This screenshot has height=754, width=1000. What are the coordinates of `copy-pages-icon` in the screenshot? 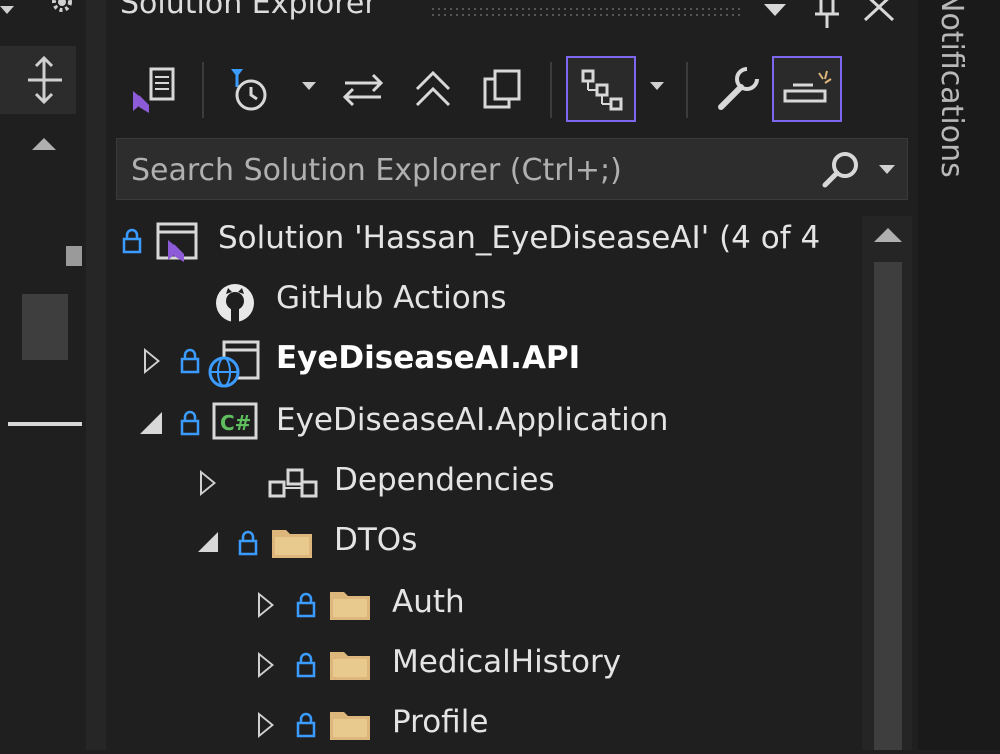 It's located at (502, 89).